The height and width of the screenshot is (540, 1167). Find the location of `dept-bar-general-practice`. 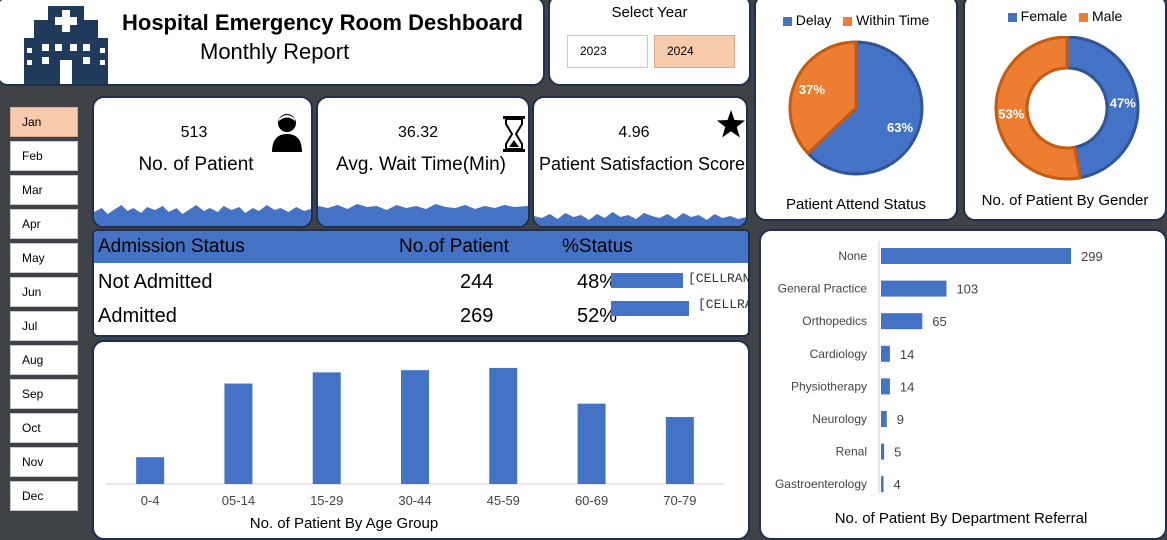

dept-bar-general-practice is located at coordinates (914, 288).